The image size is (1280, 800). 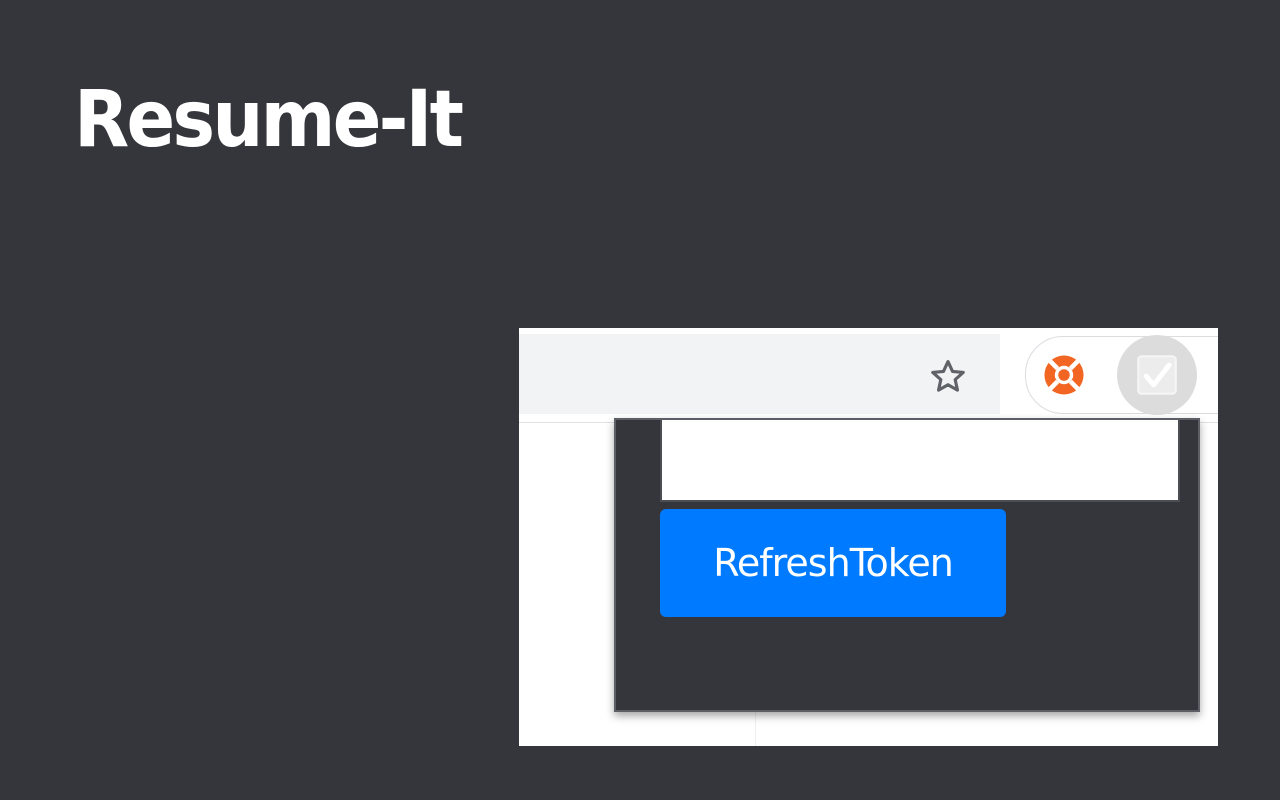 What do you see at coordinates (269, 120) in the screenshot?
I see `app-title: Resume-It` at bounding box center [269, 120].